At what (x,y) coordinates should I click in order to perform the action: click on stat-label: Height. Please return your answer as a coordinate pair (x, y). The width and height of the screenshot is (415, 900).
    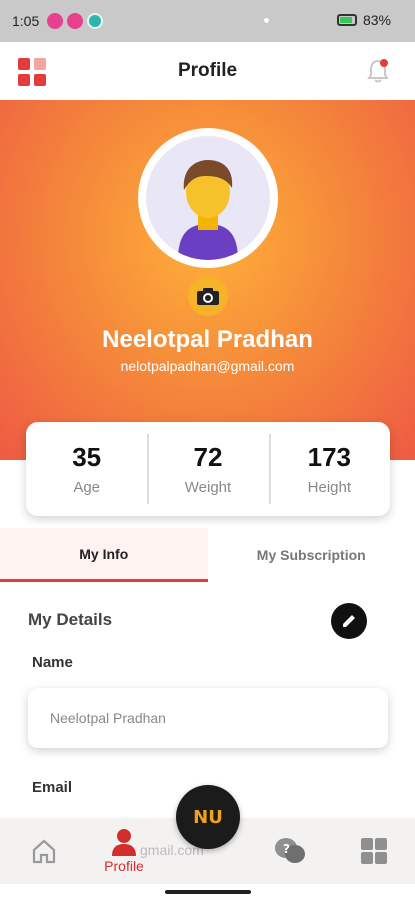
    Looking at the image, I should click on (329, 487).